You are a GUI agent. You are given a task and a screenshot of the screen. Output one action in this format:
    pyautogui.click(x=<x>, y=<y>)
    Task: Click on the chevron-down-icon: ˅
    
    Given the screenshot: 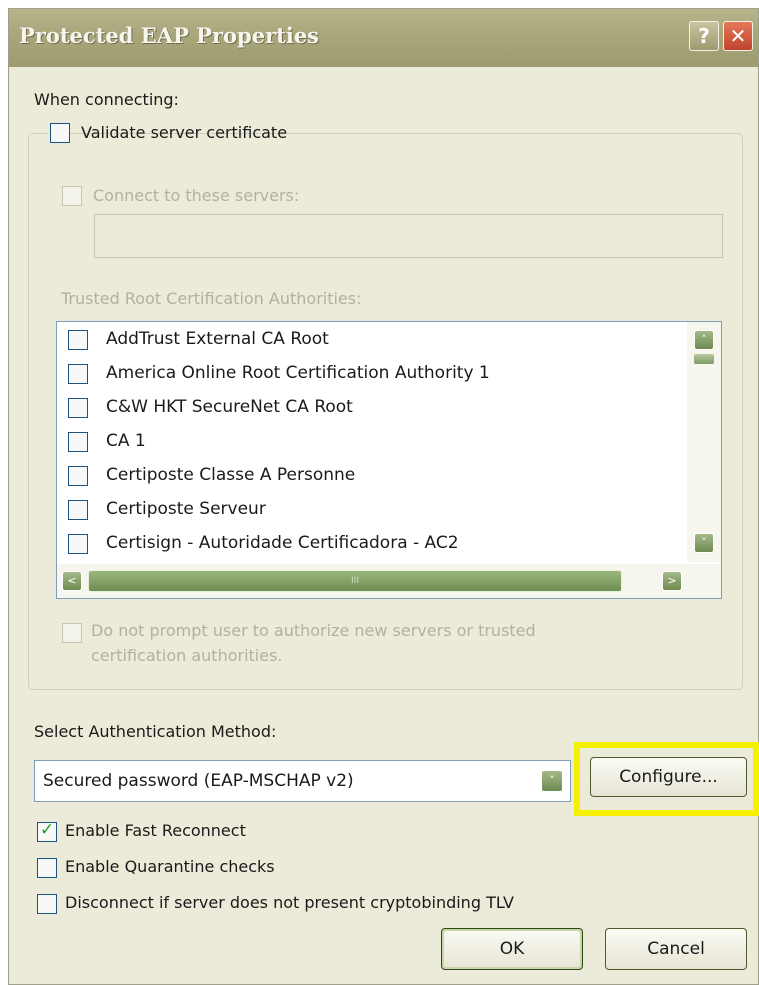 What is the action you would take?
    pyautogui.click(x=552, y=781)
    